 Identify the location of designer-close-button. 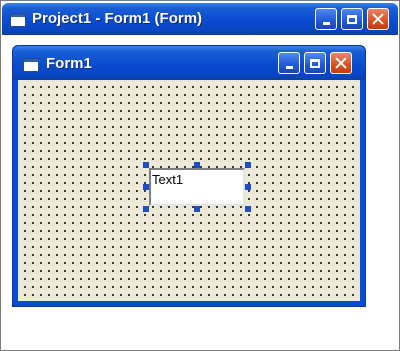
(378, 19).